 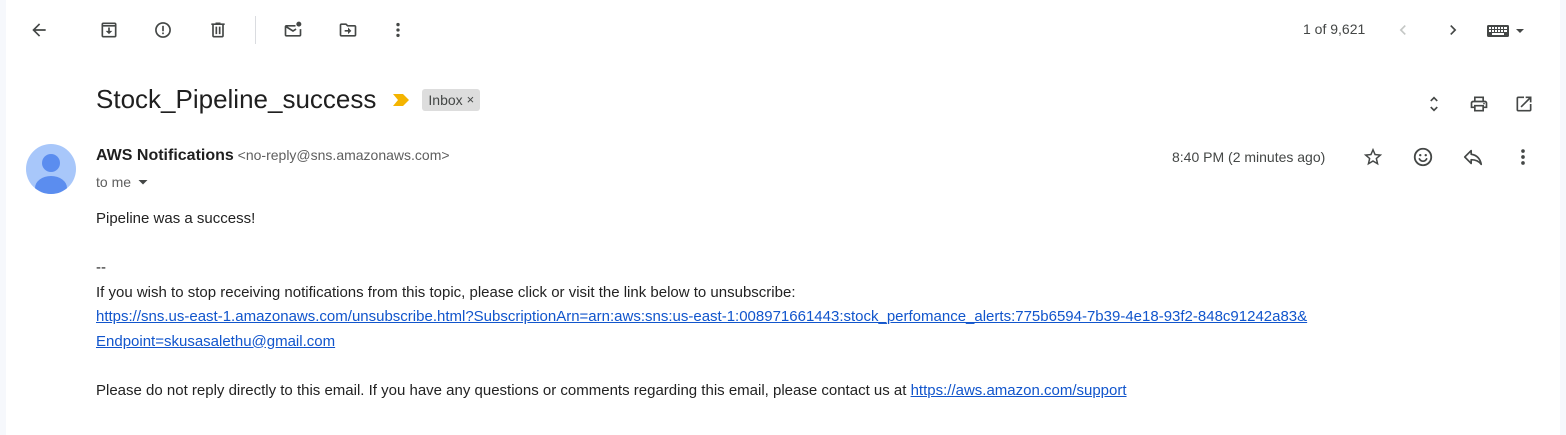 I want to click on message-time: 8:40 PM (2 minutes ago), so click(x=1249, y=157).